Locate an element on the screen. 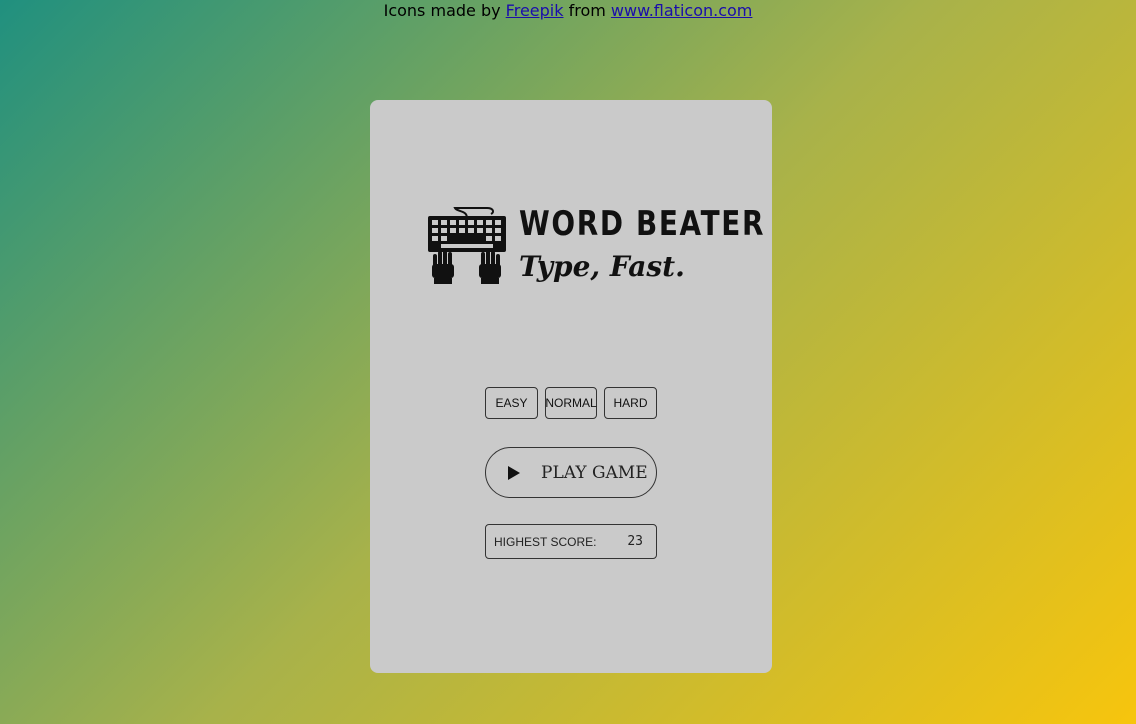  difficulty-selector: EASY NORMAL HARD is located at coordinates (571, 404).